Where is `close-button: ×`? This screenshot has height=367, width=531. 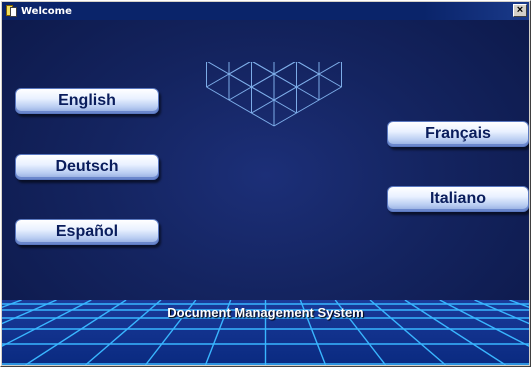
close-button: × is located at coordinates (520, 10).